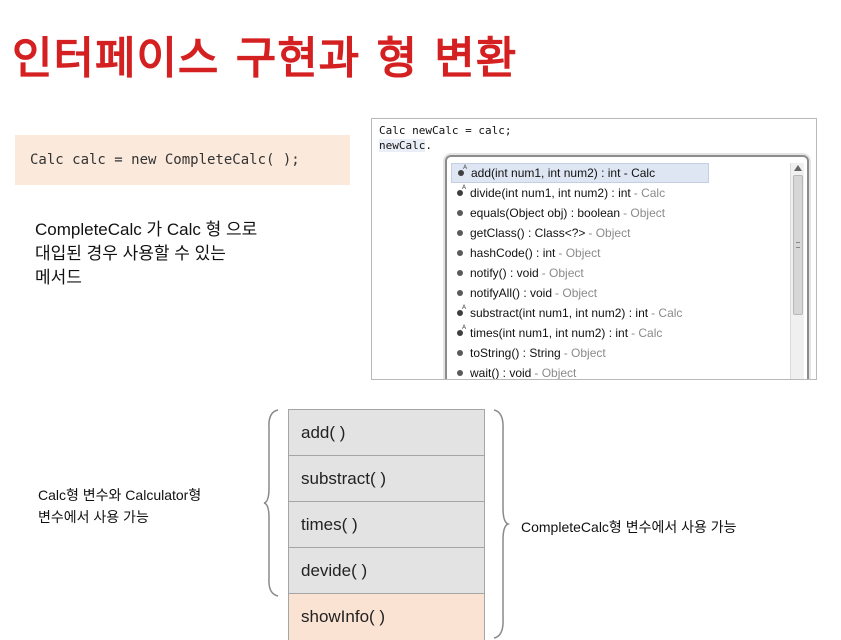  What do you see at coordinates (165, 160) in the screenshot?
I see `code-snippet: Calc calc = new CompleteCalc( );` at bounding box center [165, 160].